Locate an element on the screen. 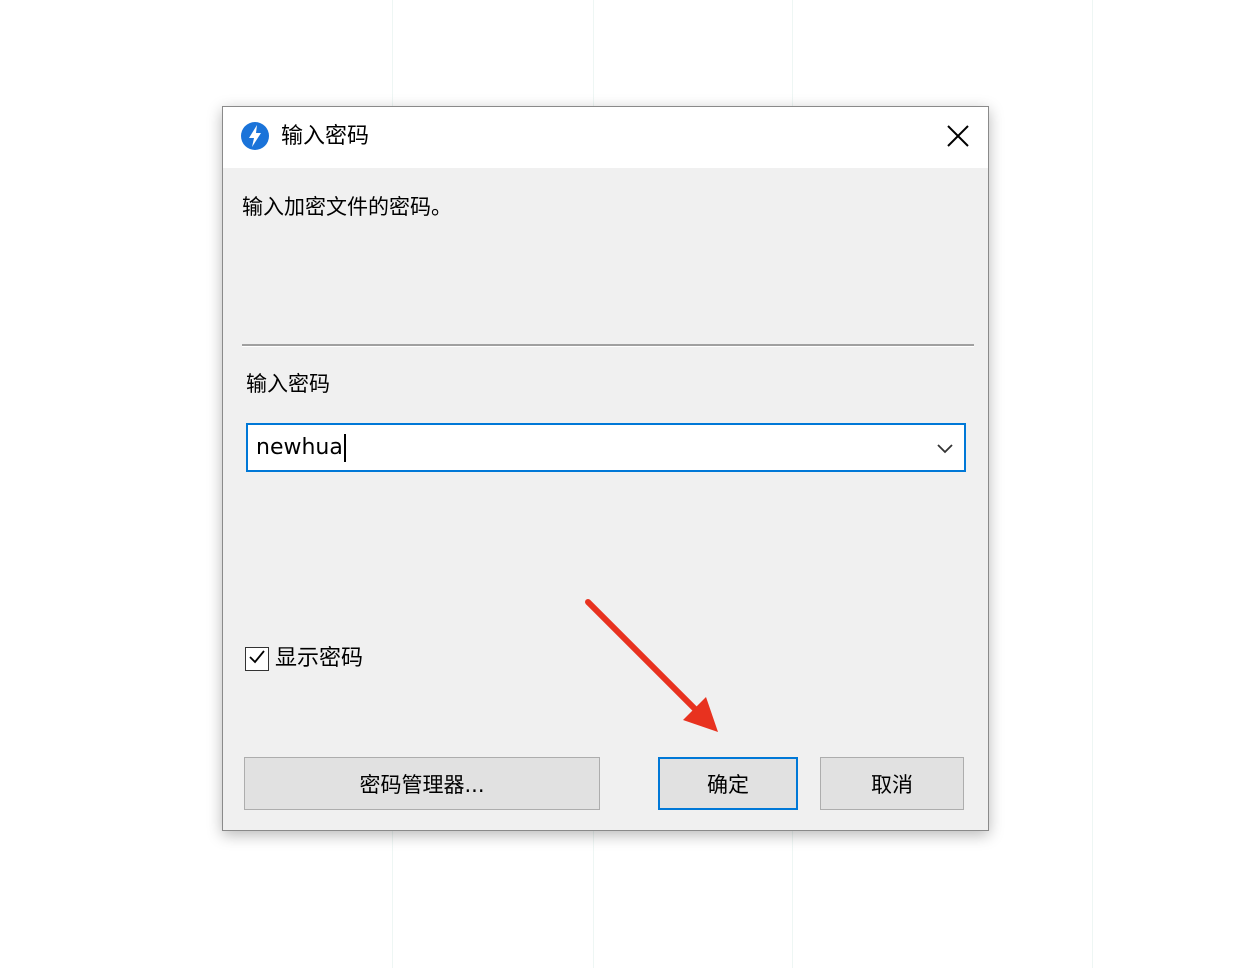 This screenshot has width=1234, height=968. password-input: newhua is located at coordinates (301, 448).